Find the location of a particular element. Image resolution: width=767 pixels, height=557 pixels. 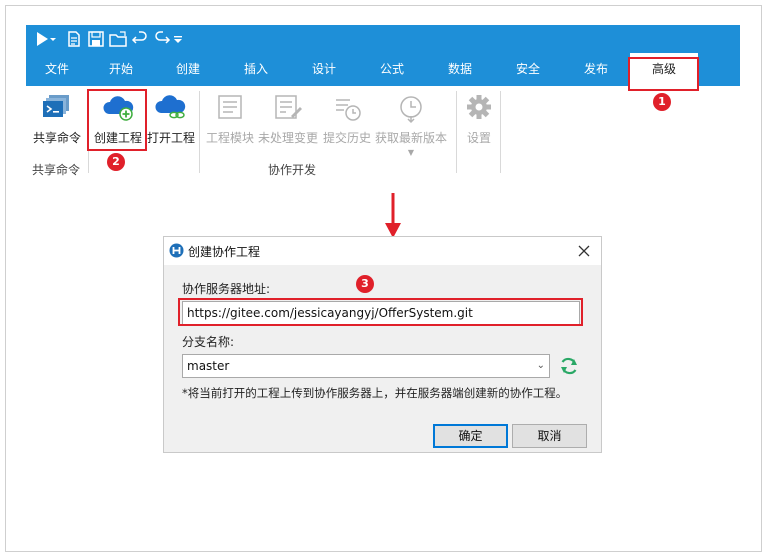

shared-commands-button: 共享命令 is located at coordinates (57, 119).